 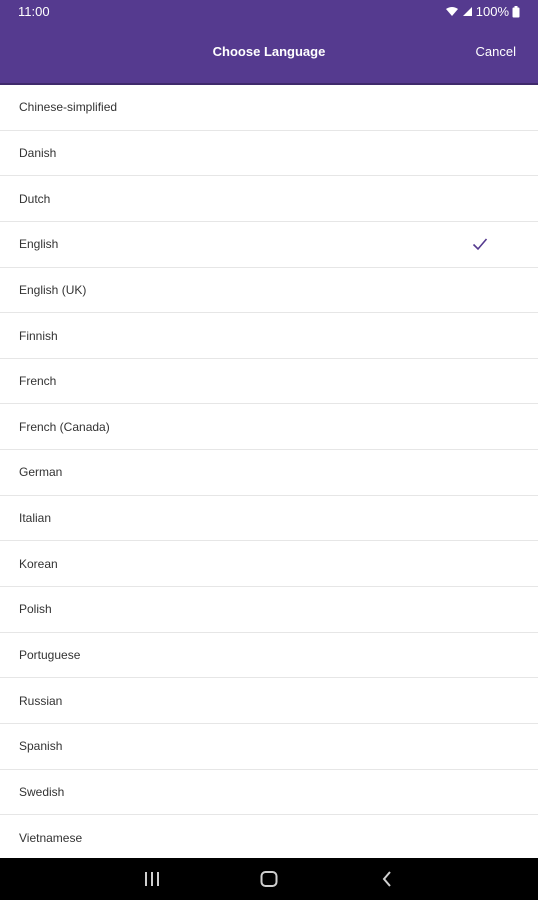 What do you see at coordinates (269, 564) in the screenshot?
I see `language-item: Korean` at bounding box center [269, 564].